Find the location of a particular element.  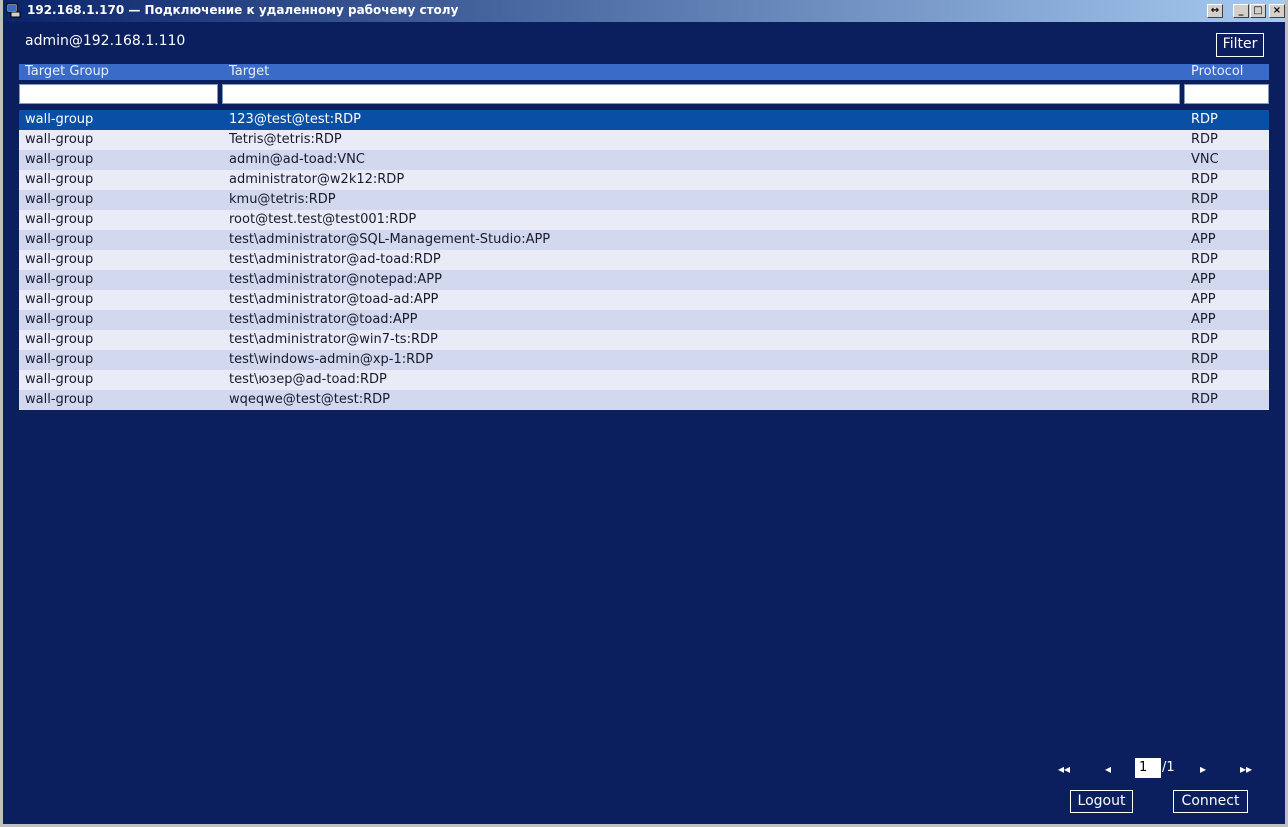

target-cell: Tetris@tetris:RDP is located at coordinates (285, 139).